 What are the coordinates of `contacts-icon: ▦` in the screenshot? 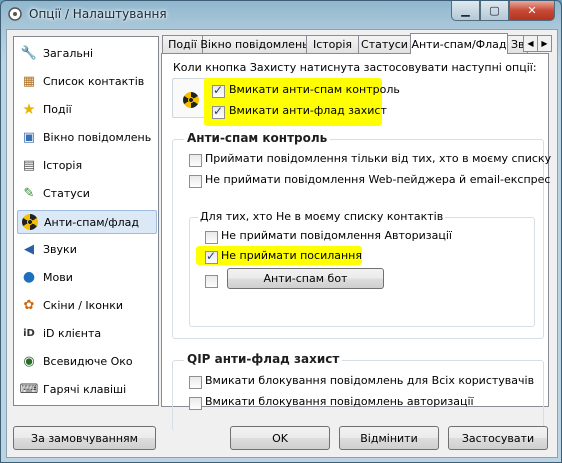 It's located at (29, 81).